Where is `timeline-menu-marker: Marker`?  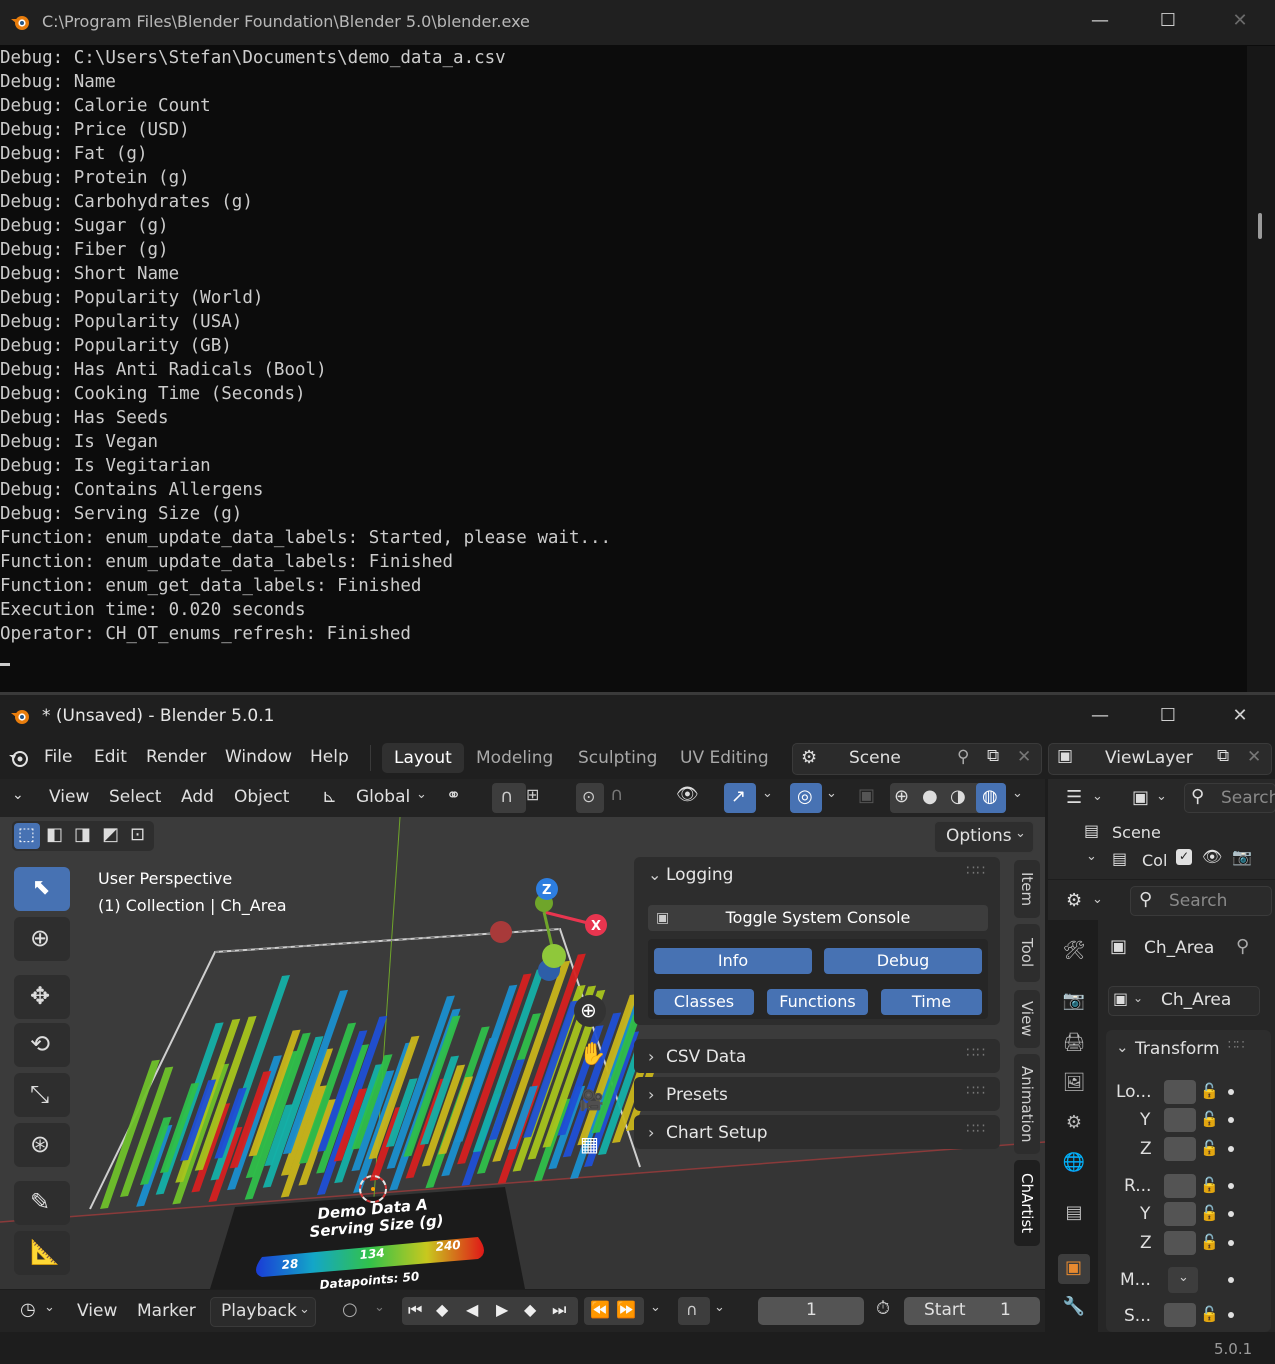 timeline-menu-marker: Marker is located at coordinates (166, 1311).